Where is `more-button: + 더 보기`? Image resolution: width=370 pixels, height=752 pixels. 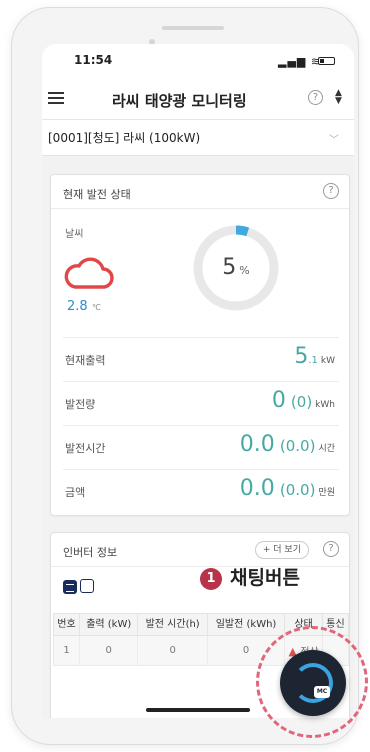 more-button: + 더 보기 is located at coordinates (281, 550).